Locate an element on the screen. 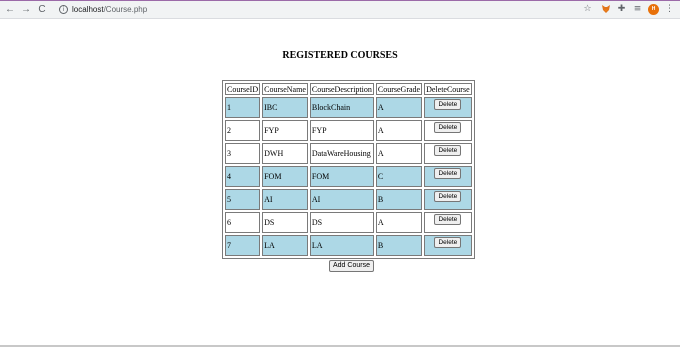  table-row: 1 IBC BlockChain A Delete is located at coordinates (348, 107).